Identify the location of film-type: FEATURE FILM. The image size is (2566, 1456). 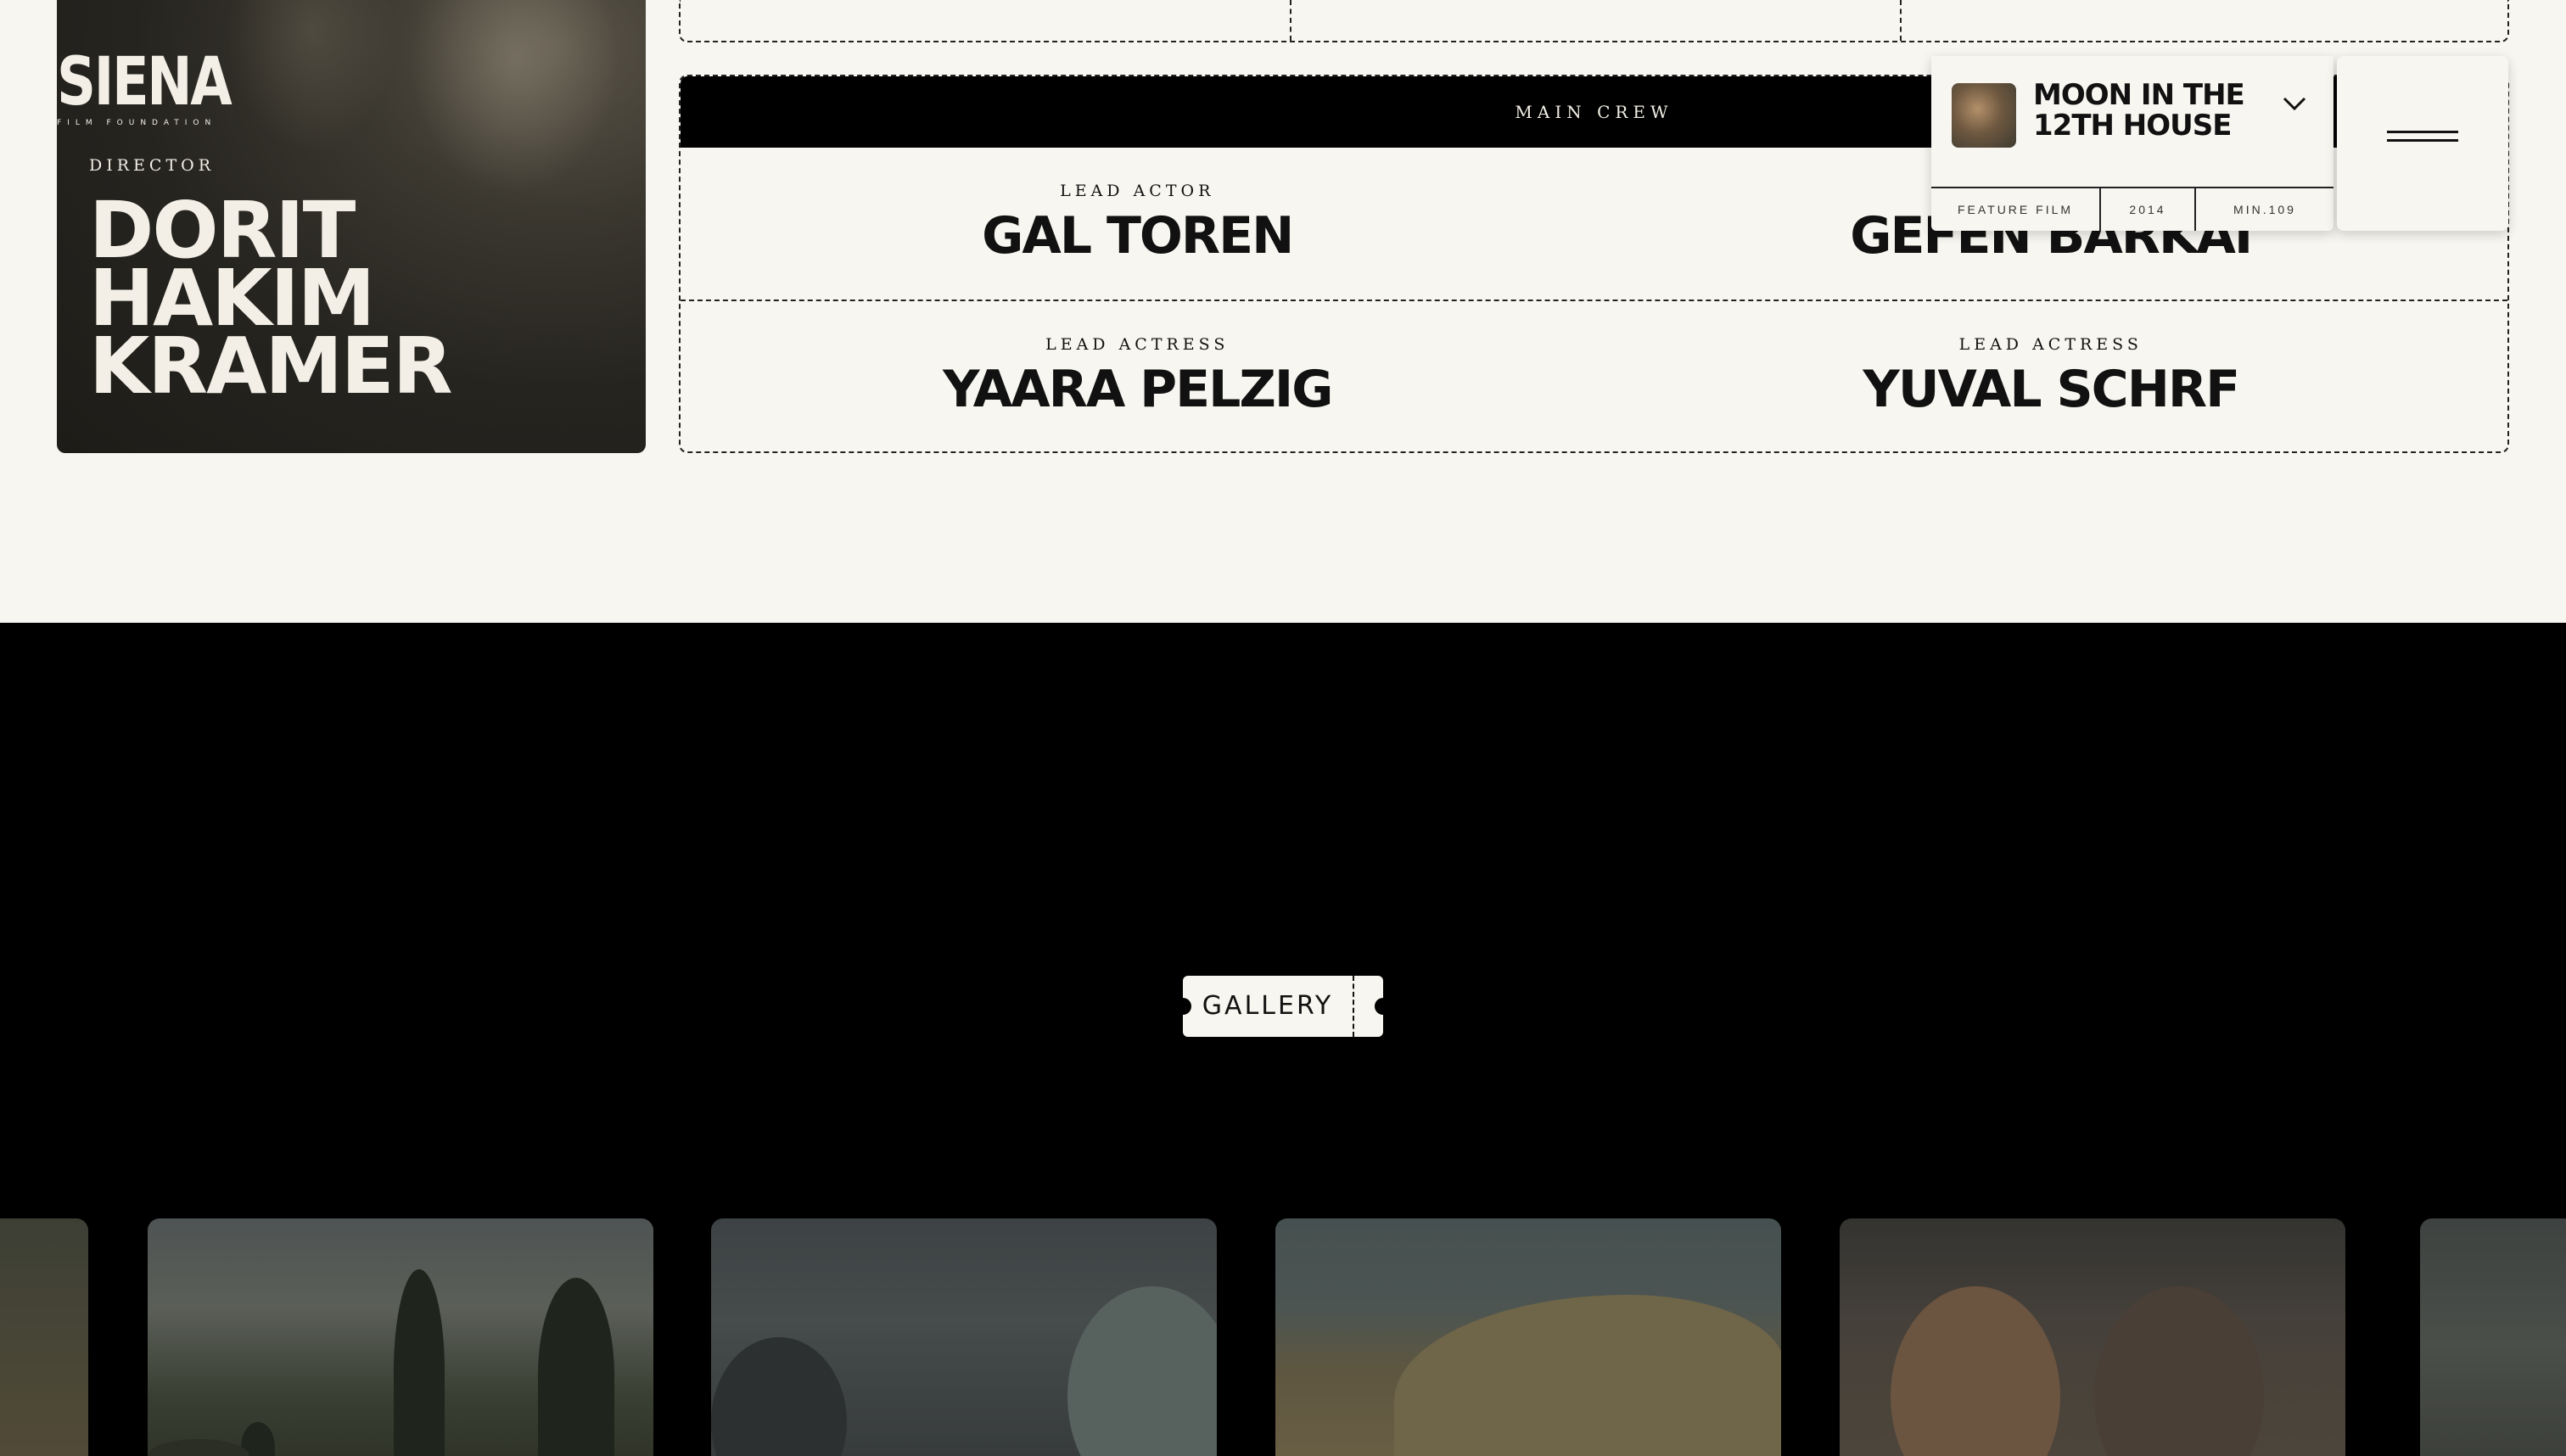
(2016, 210).